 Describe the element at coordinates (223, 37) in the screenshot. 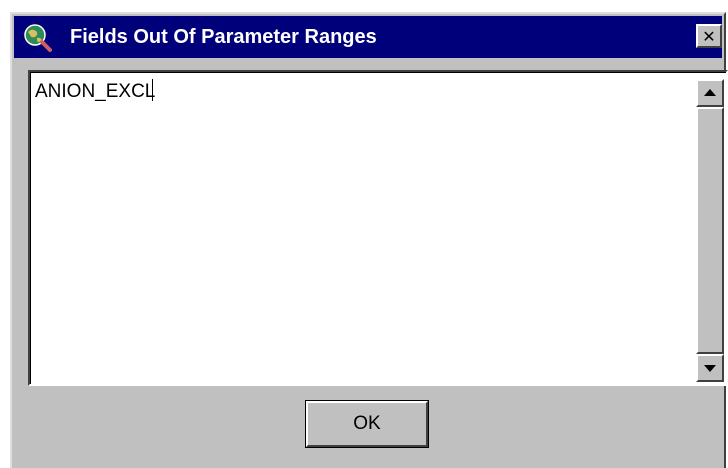

I see `window-title: Fields Out Of Parameter Ranges` at that location.